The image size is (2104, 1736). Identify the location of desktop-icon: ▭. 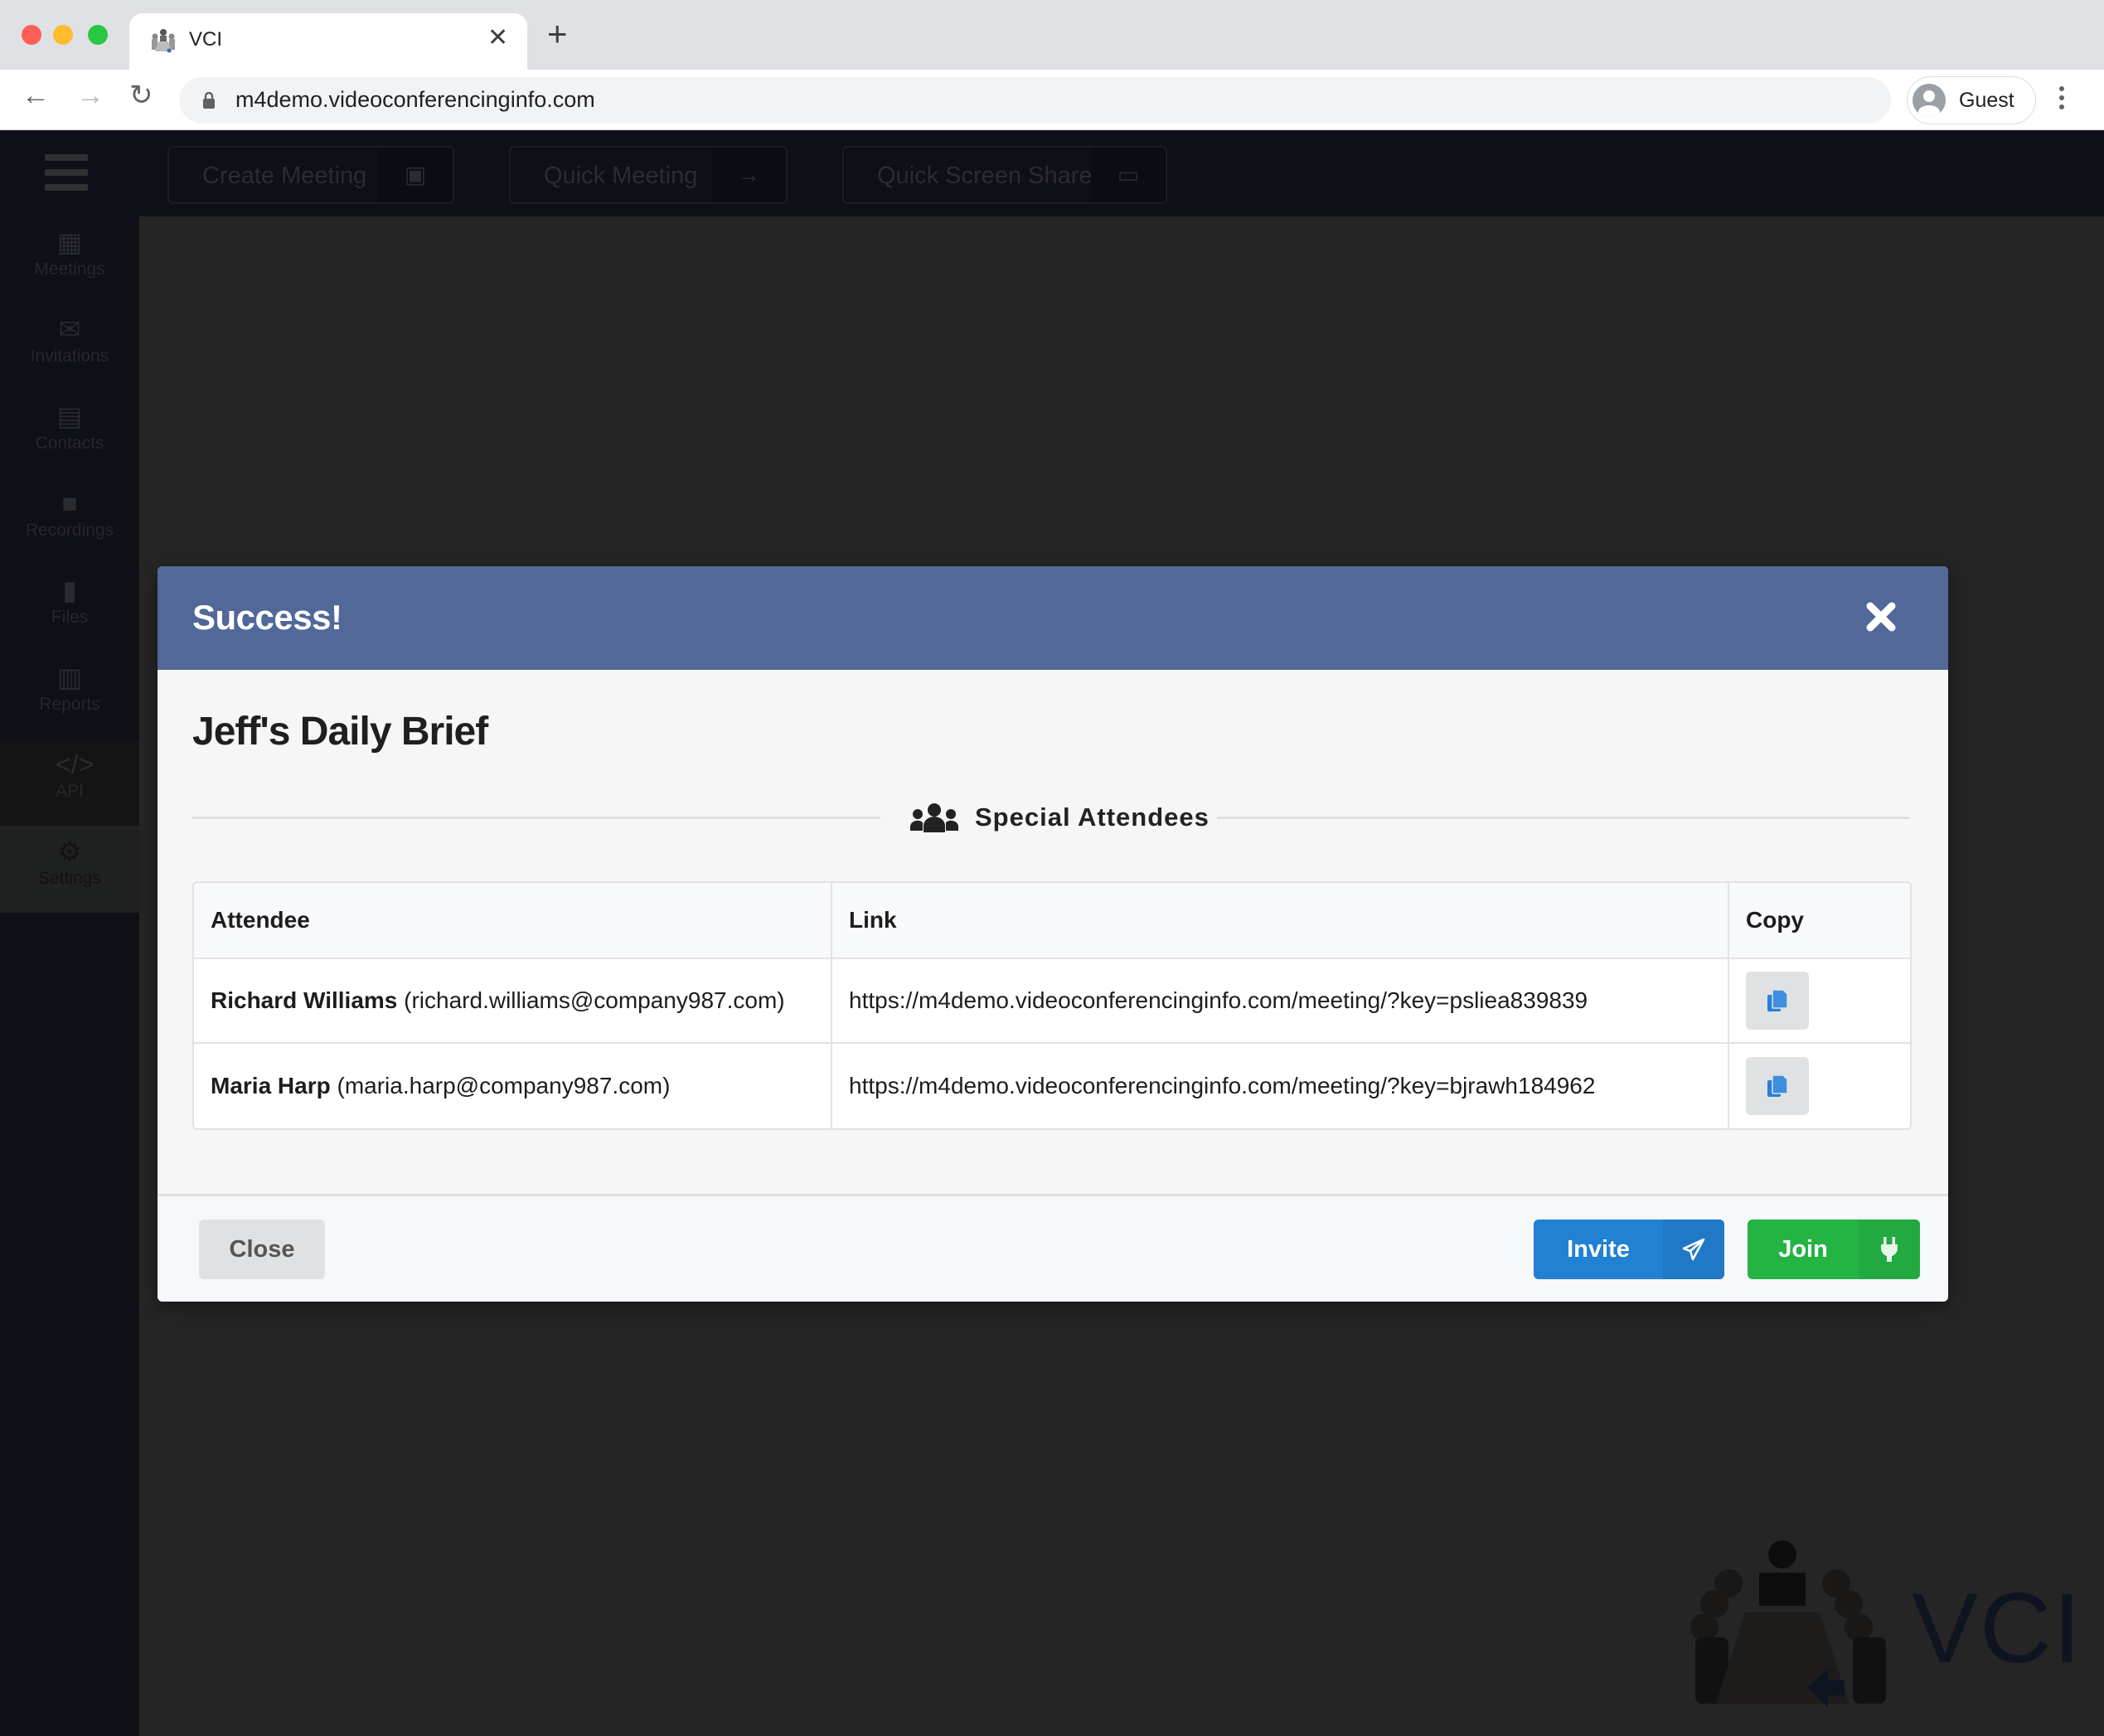
(1128, 175).